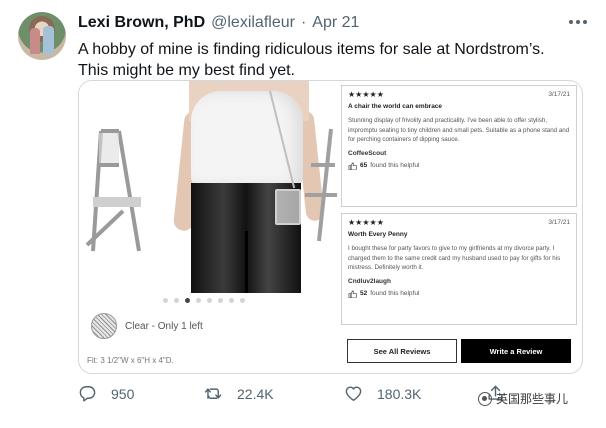 This screenshot has height=428, width=606. Describe the element at coordinates (106, 393) in the screenshot. I see `reply-button: 950` at that location.